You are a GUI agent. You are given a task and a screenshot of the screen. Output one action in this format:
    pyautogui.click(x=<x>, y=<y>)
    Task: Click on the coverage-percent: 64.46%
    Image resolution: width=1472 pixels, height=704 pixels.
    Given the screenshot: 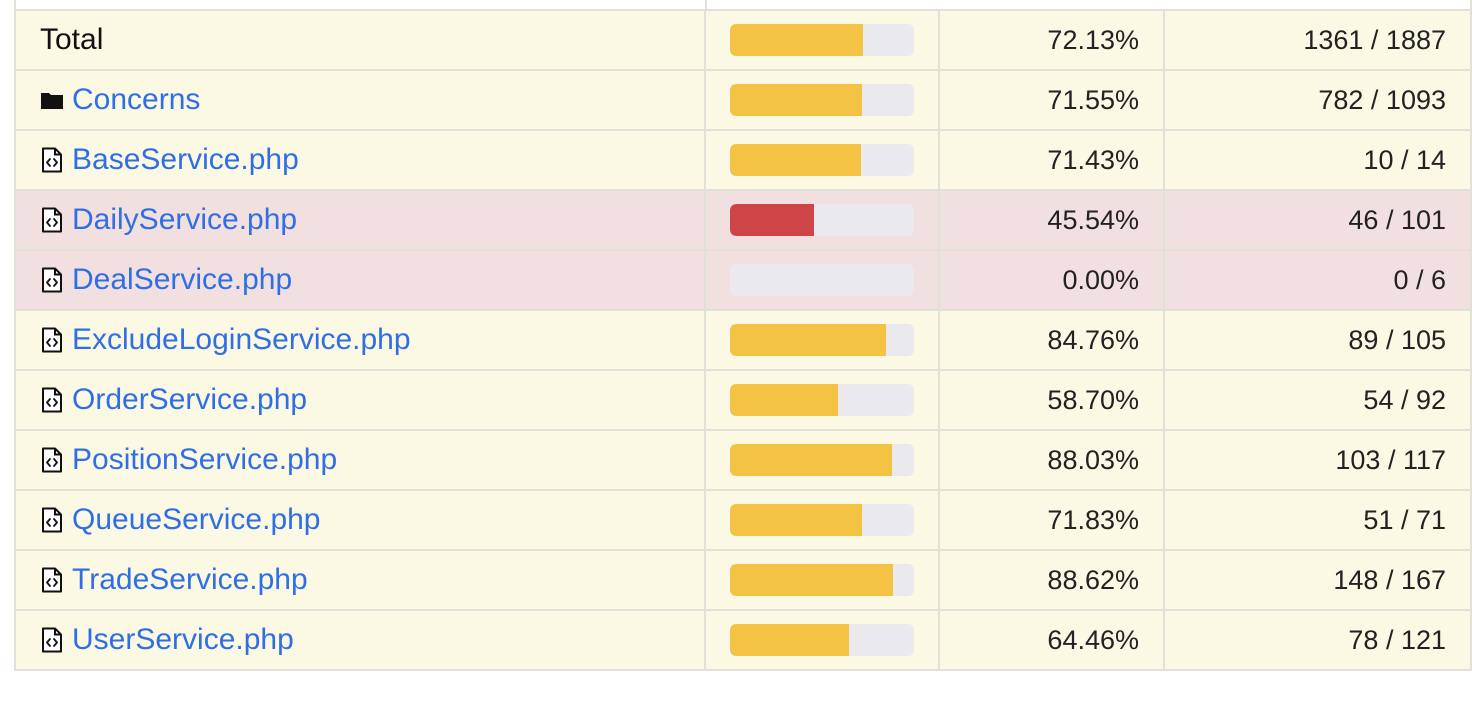 What is the action you would take?
    pyautogui.click(x=1051, y=640)
    